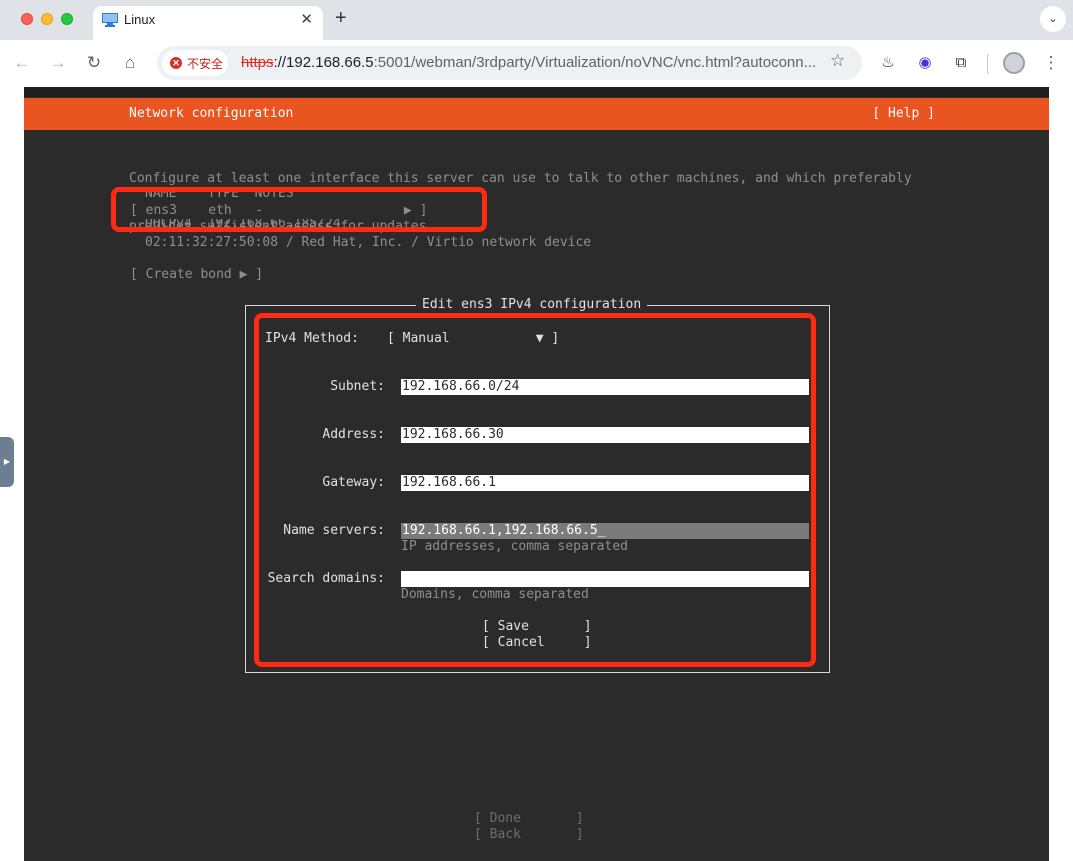 The width and height of the screenshot is (1073, 861). What do you see at coordinates (903, 113) in the screenshot?
I see `help-button: [ Help ]` at bounding box center [903, 113].